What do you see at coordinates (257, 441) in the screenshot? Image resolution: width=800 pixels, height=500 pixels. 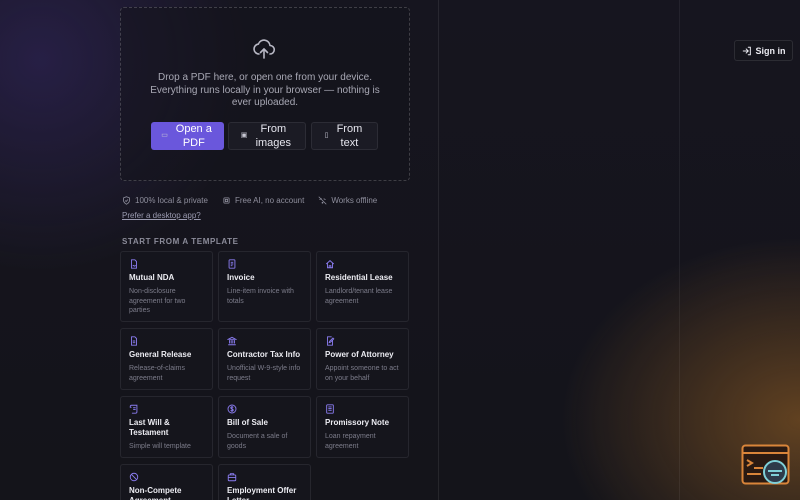 I see `template-description: Document a sale of goods` at bounding box center [257, 441].